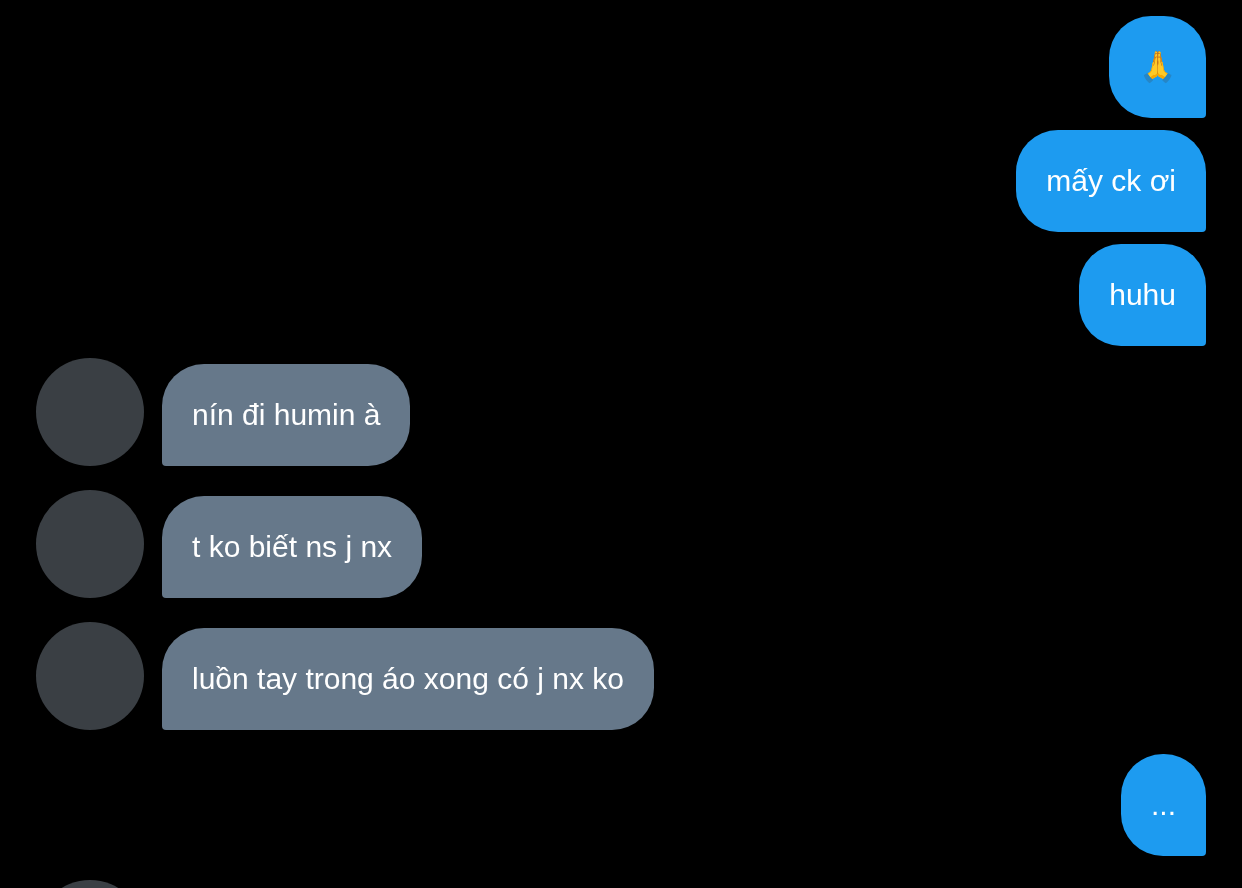  What do you see at coordinates (1111, 181) in the screenshot?
I see `sent-message-bubble: mấy ck ơi` at bounding box center [1111, 181].